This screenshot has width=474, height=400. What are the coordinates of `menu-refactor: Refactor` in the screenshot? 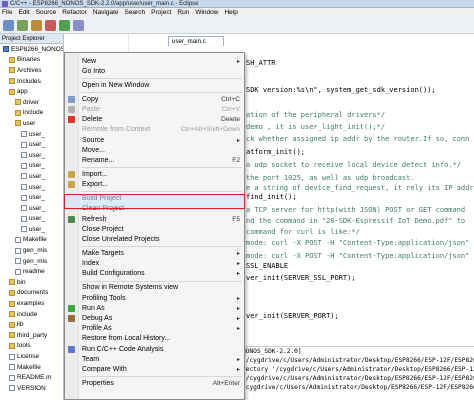 It's located at (74, 12).